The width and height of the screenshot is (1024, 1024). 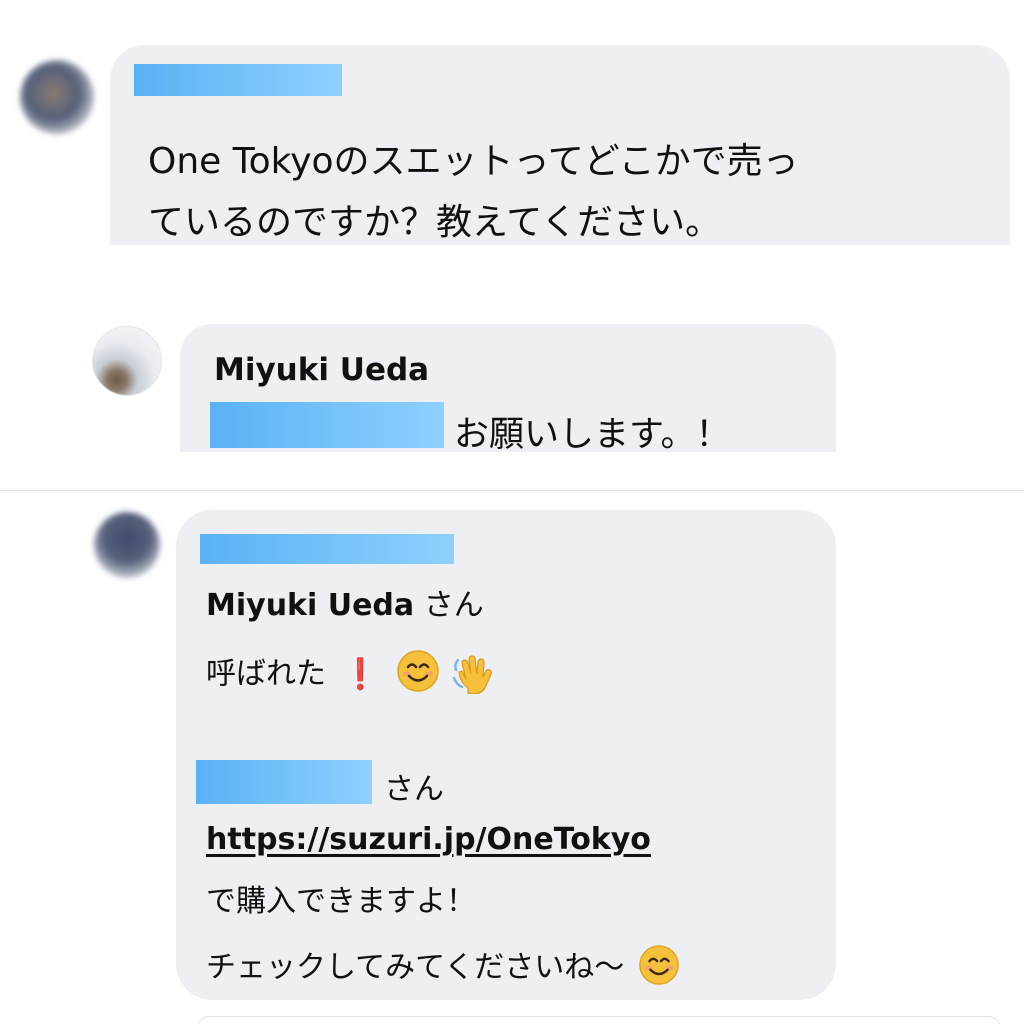 I want to click on redacted-replier-name, so click(x=327, y=549).